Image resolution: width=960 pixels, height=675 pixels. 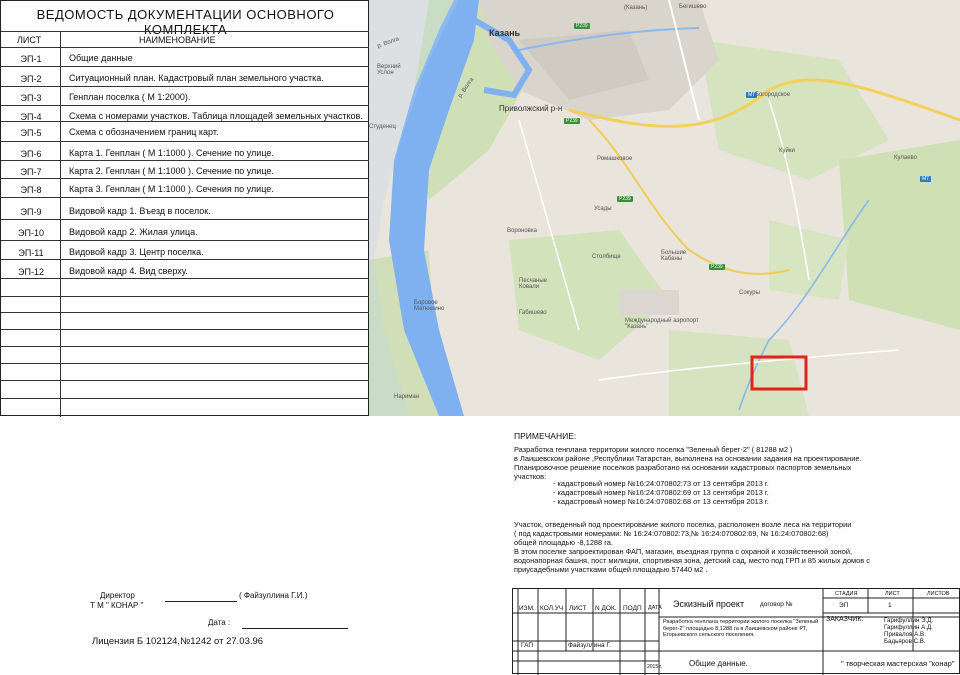 I want to click on sheet-name: Общие данные, so click(x=101, y=58).